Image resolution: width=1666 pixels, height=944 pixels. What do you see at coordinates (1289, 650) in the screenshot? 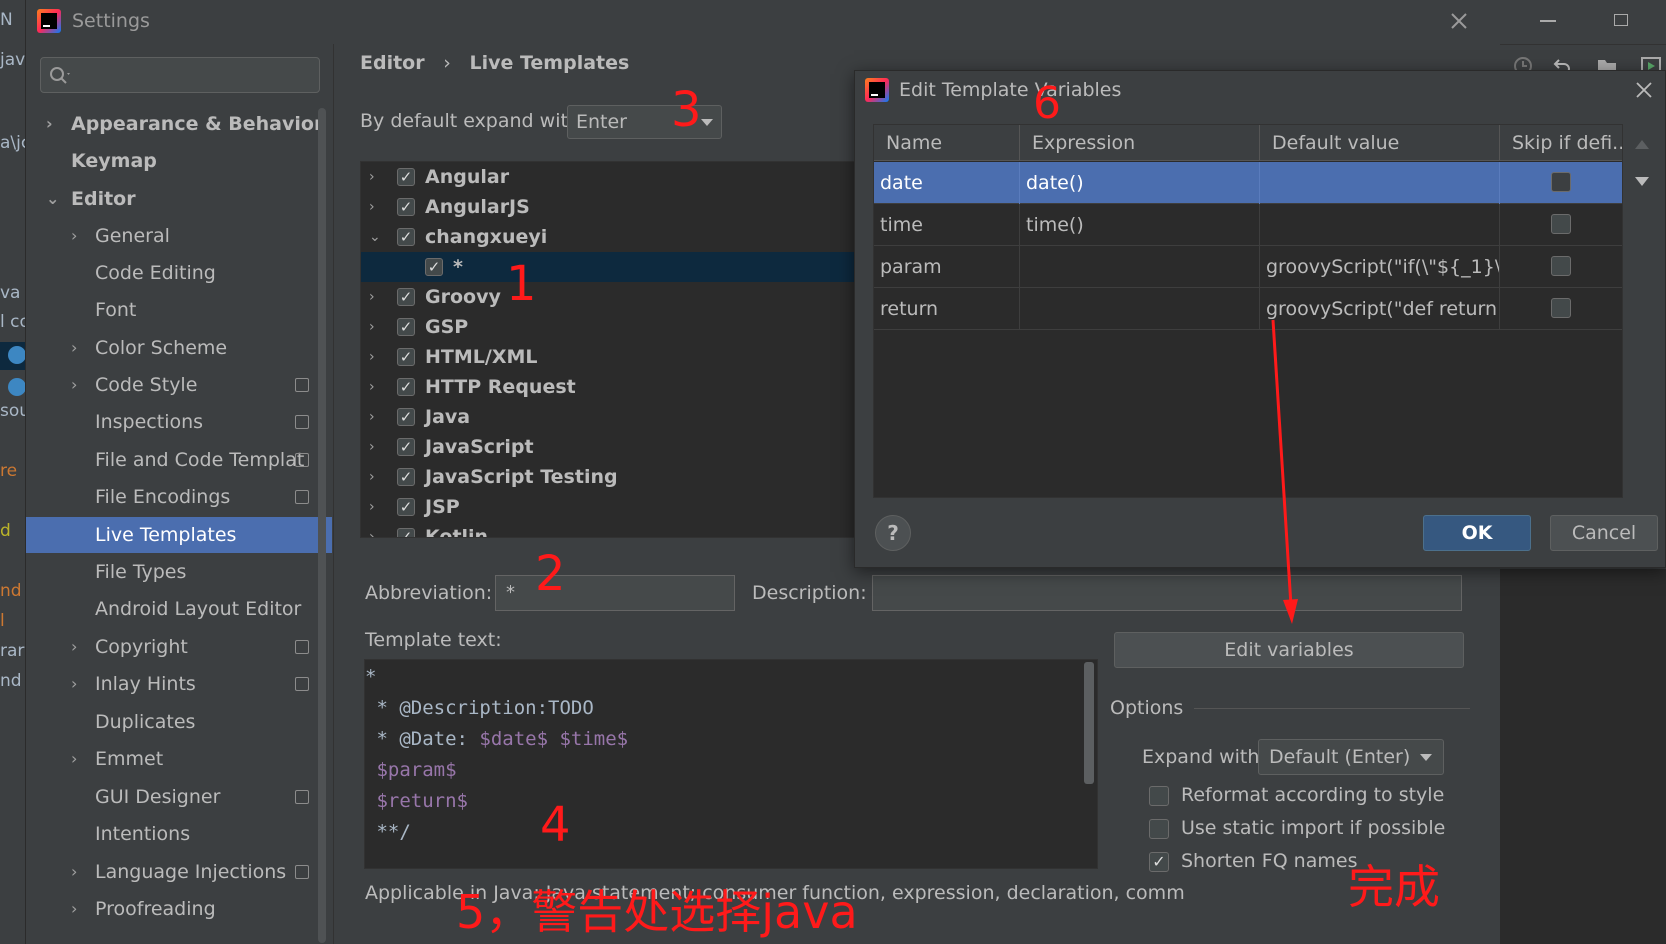
I see `edit-variables-button: Edit variables` at bounding box center [1289, 650].